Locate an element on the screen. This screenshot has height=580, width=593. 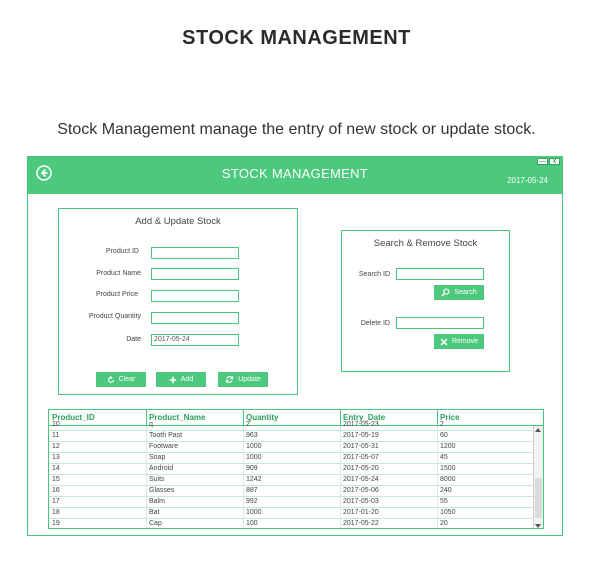
cell-product-name: Suits is located at coordinates (157, 479).